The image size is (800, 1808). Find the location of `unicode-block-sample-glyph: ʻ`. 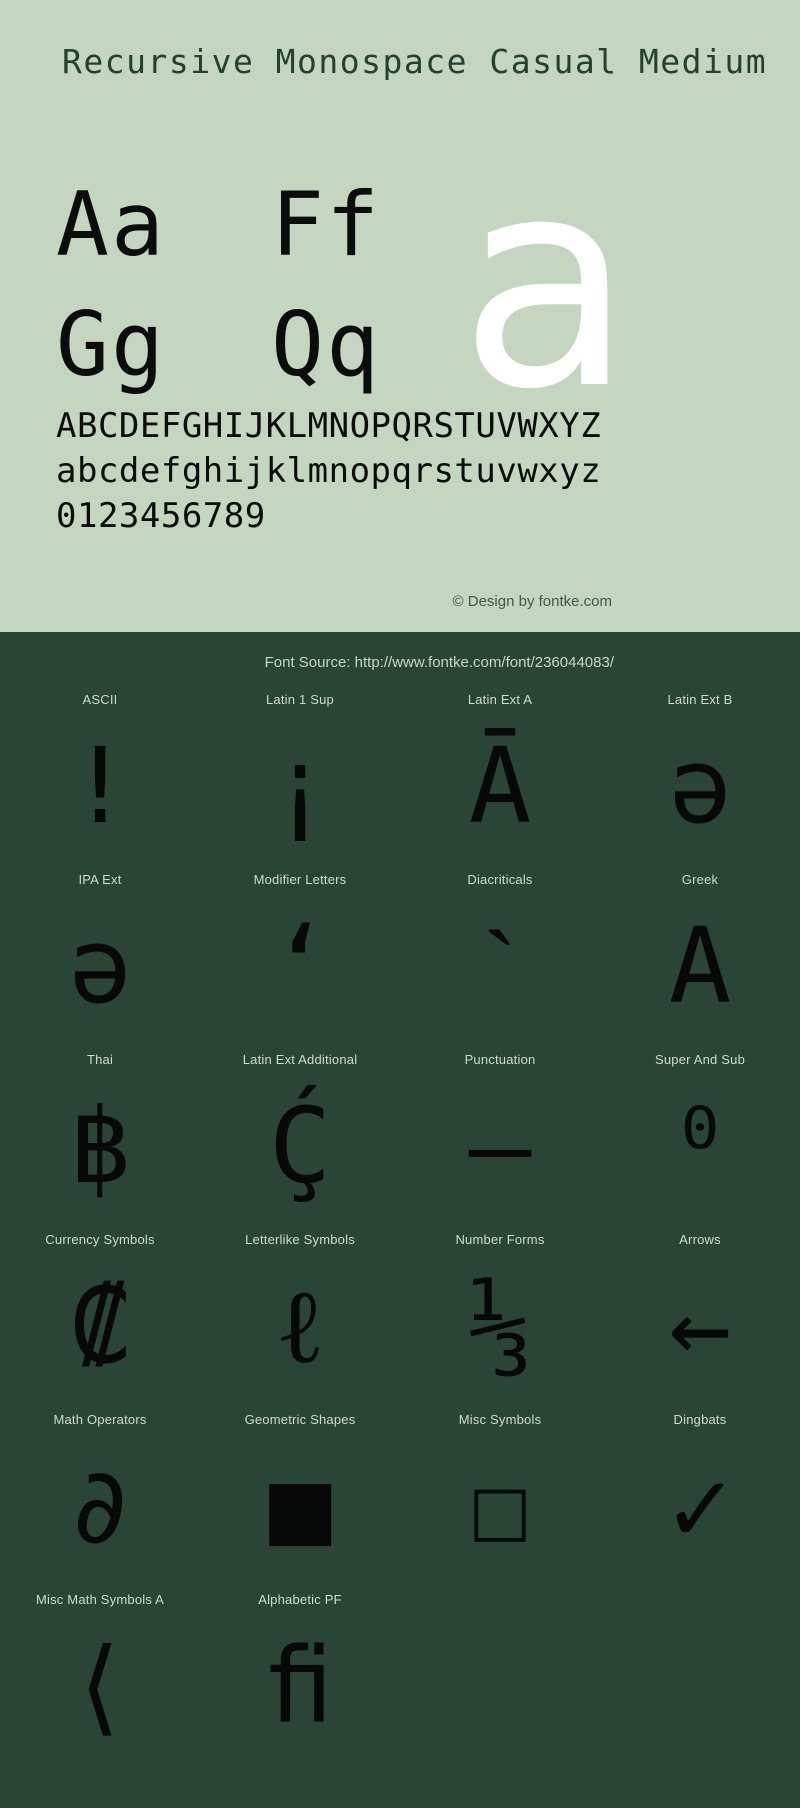

unicode-block-sample-glyph: ʻ is located at coordinates (300, 966).